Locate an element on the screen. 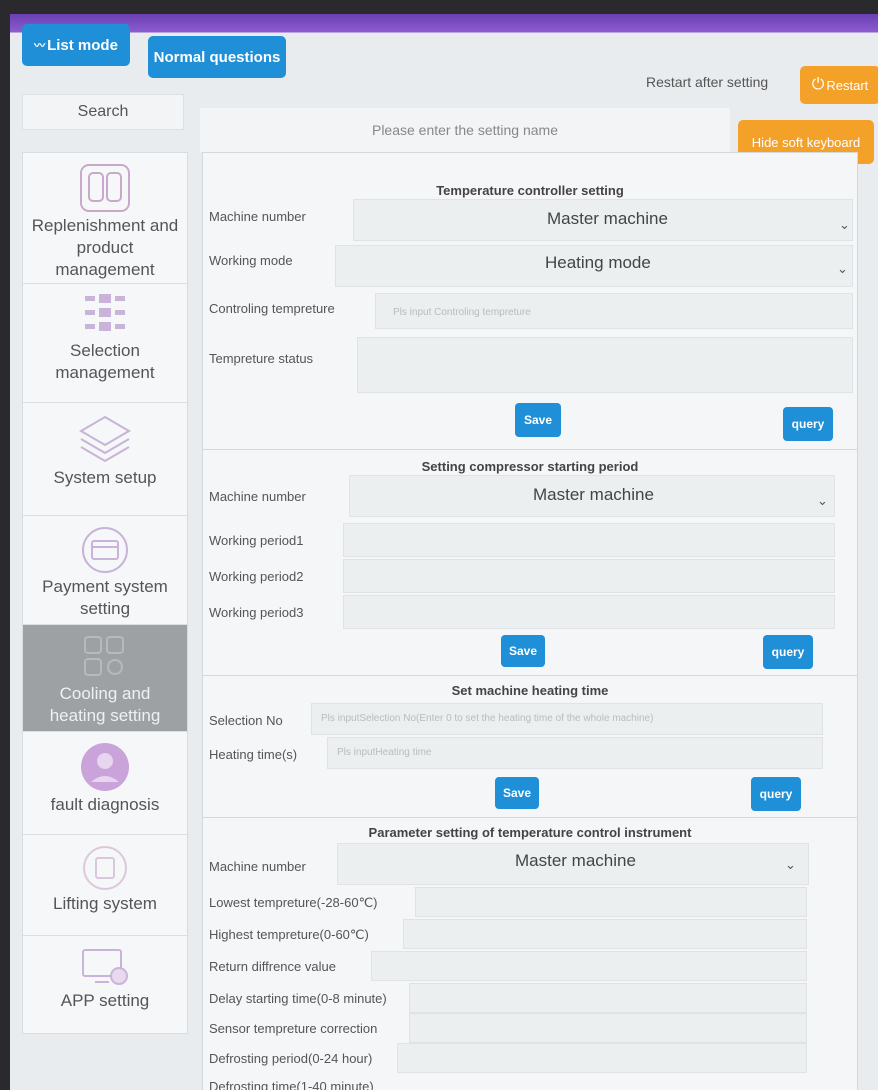 Image resolution: width=878 pixels, height=1090 pixels. working-period3-input is located at coordinates (589, 612).